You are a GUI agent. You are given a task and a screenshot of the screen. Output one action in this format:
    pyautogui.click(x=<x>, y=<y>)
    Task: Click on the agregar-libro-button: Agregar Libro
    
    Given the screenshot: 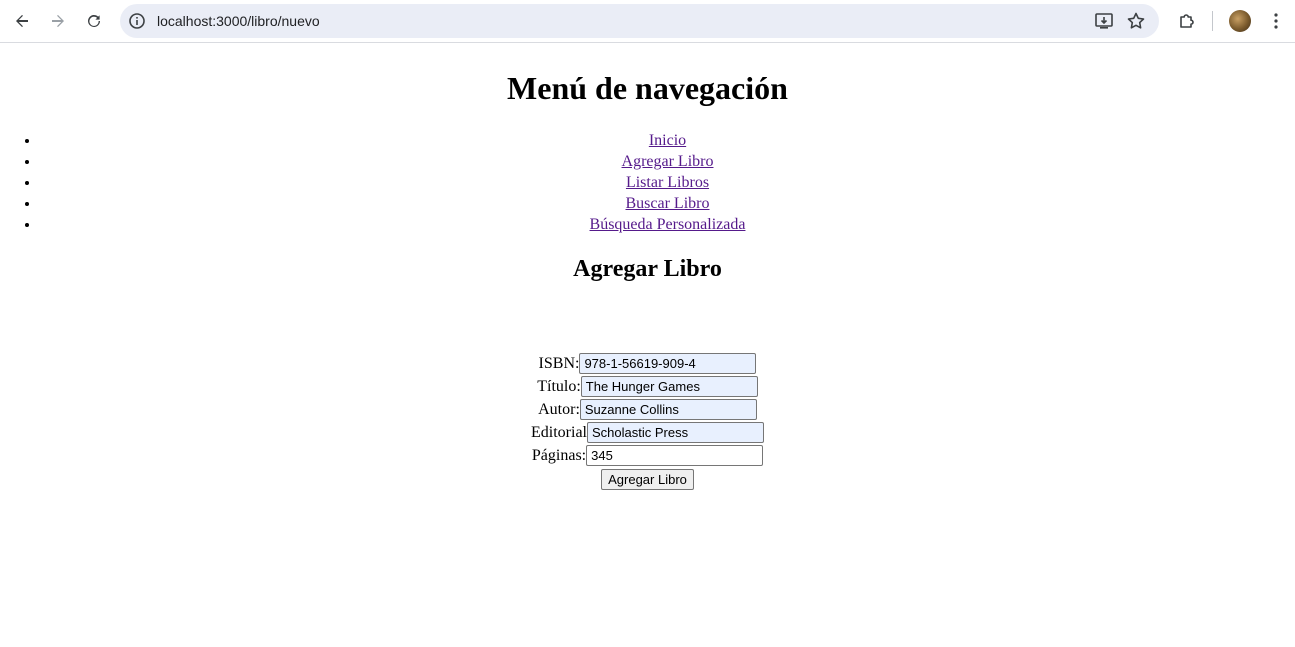 What is the action you would take?
    pyautogui.click(x=647, y=479)
    